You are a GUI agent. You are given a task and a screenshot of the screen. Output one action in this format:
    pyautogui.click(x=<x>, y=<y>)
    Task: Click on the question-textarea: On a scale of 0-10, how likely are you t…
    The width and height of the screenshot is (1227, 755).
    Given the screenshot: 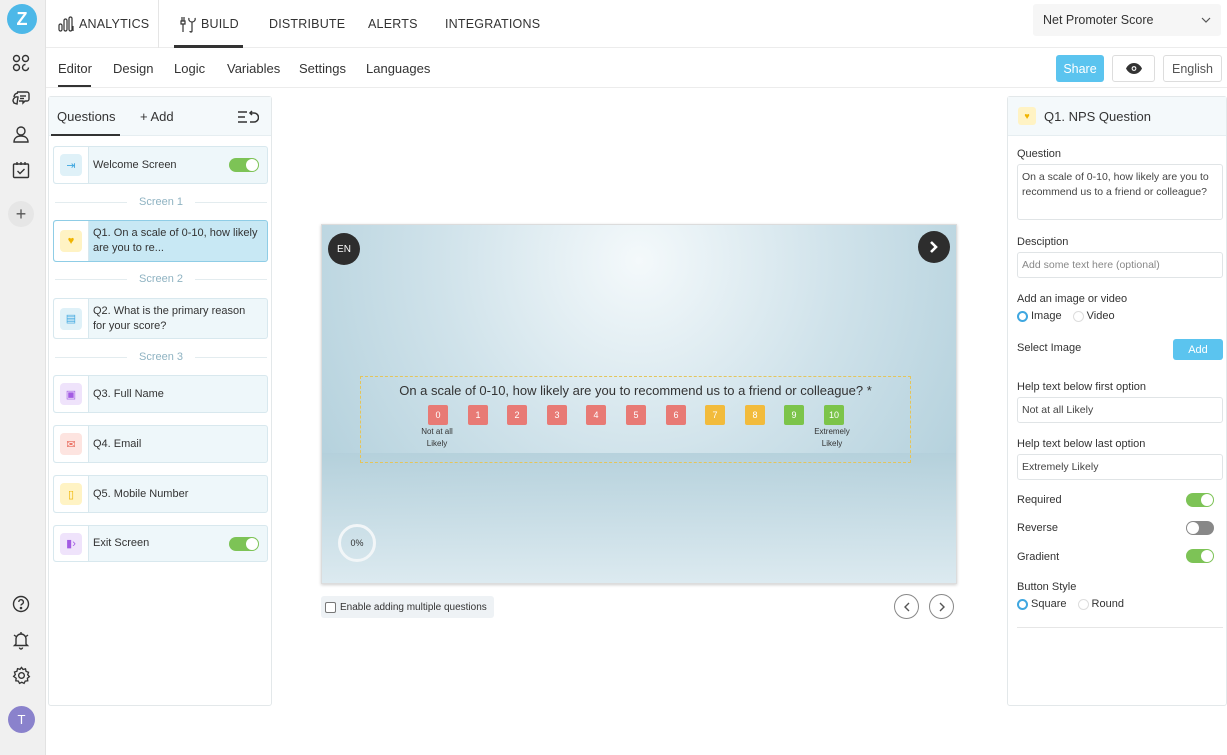 What is the action you would take?
    pyautogui.click(x=1120, y=192)
    